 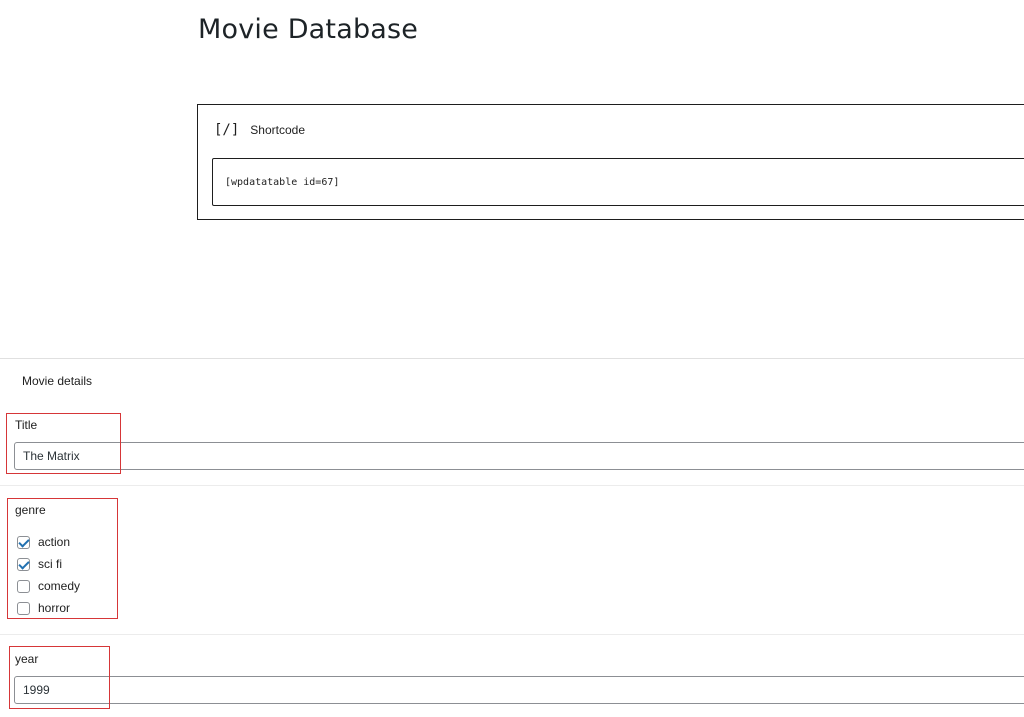 I want to click on shortcode-label: Shortcode, so click(x=277, y=130).